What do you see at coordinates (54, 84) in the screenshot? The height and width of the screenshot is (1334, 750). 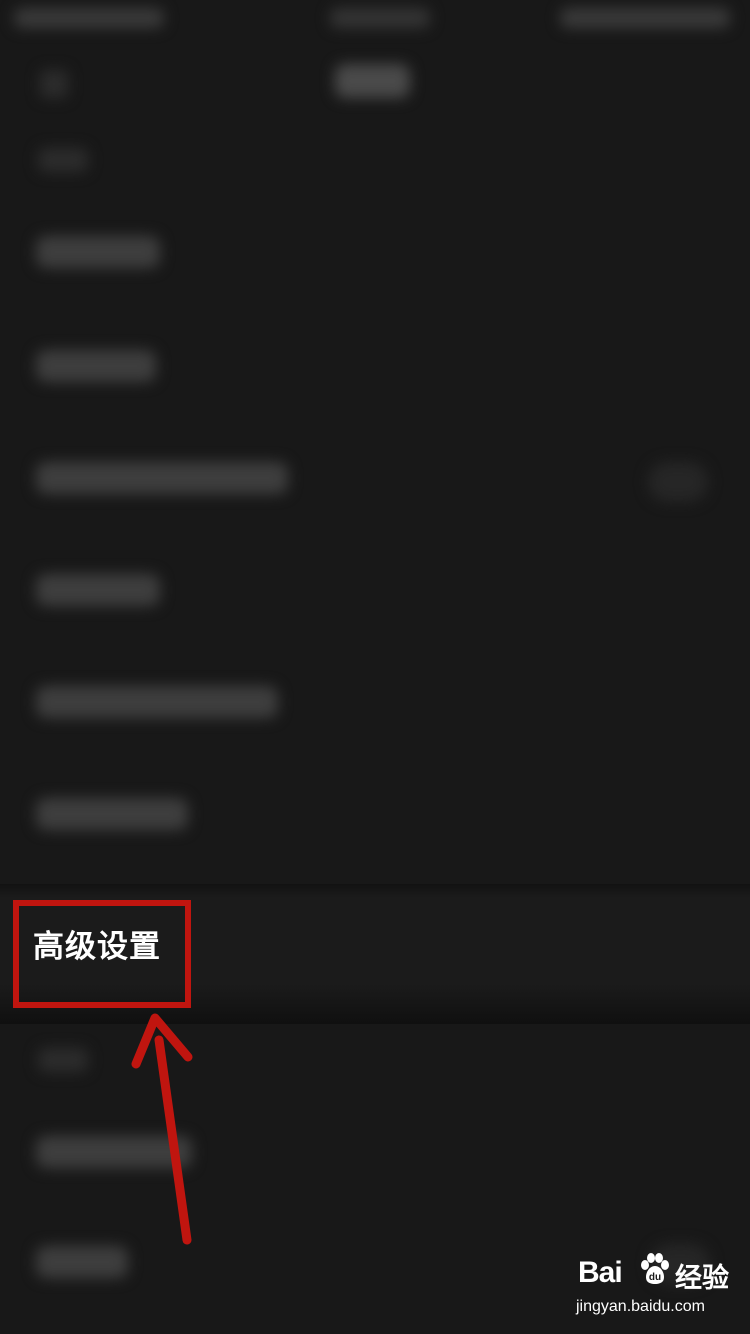 I see `back-icon` at bounding box center [54, 84].